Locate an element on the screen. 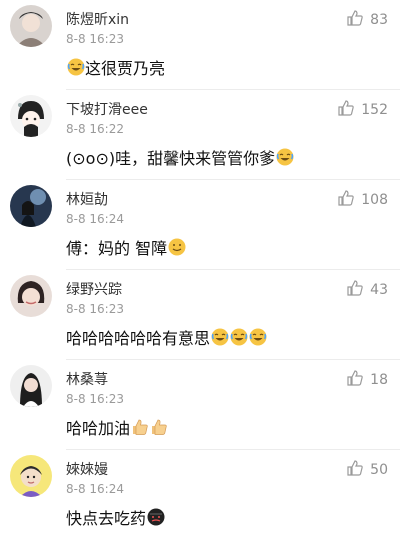 The width and height of the screenshot is (400, 540). comment-author: 林姮劼 is located at coordinates (87, 199).